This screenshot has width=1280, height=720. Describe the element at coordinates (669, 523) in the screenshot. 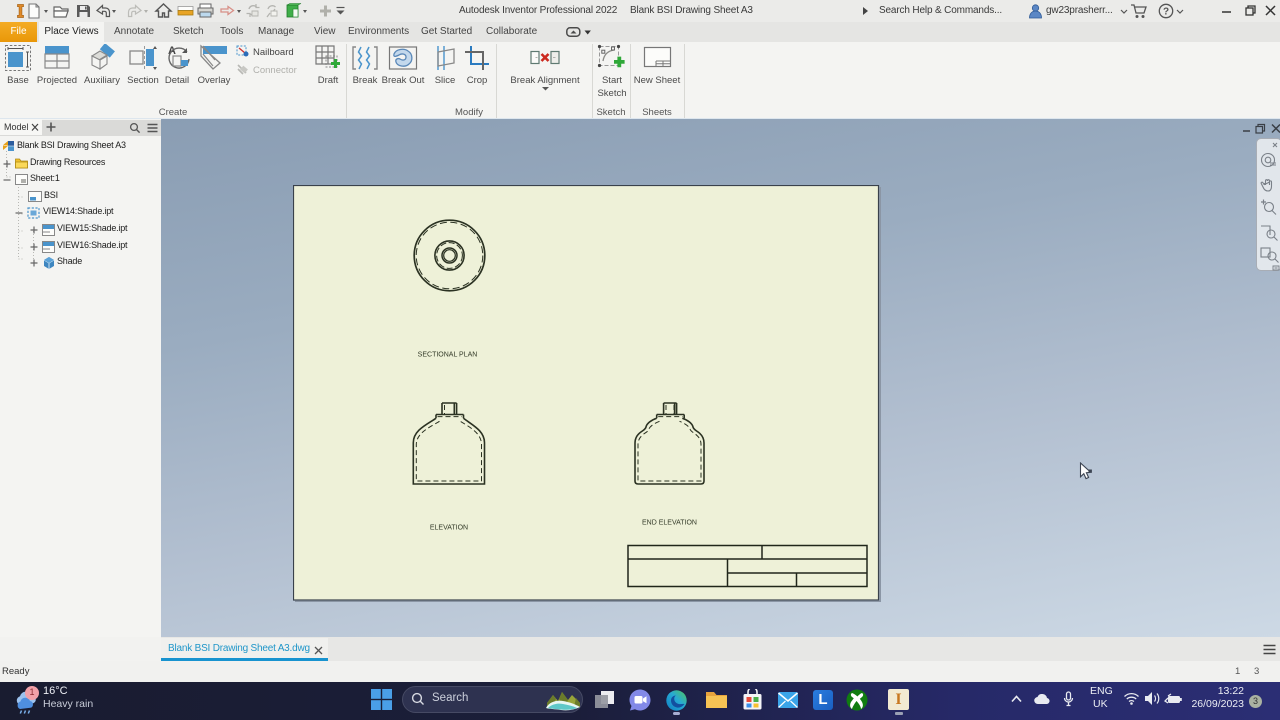

I see `svg-text: END ELEVATION` at that location.